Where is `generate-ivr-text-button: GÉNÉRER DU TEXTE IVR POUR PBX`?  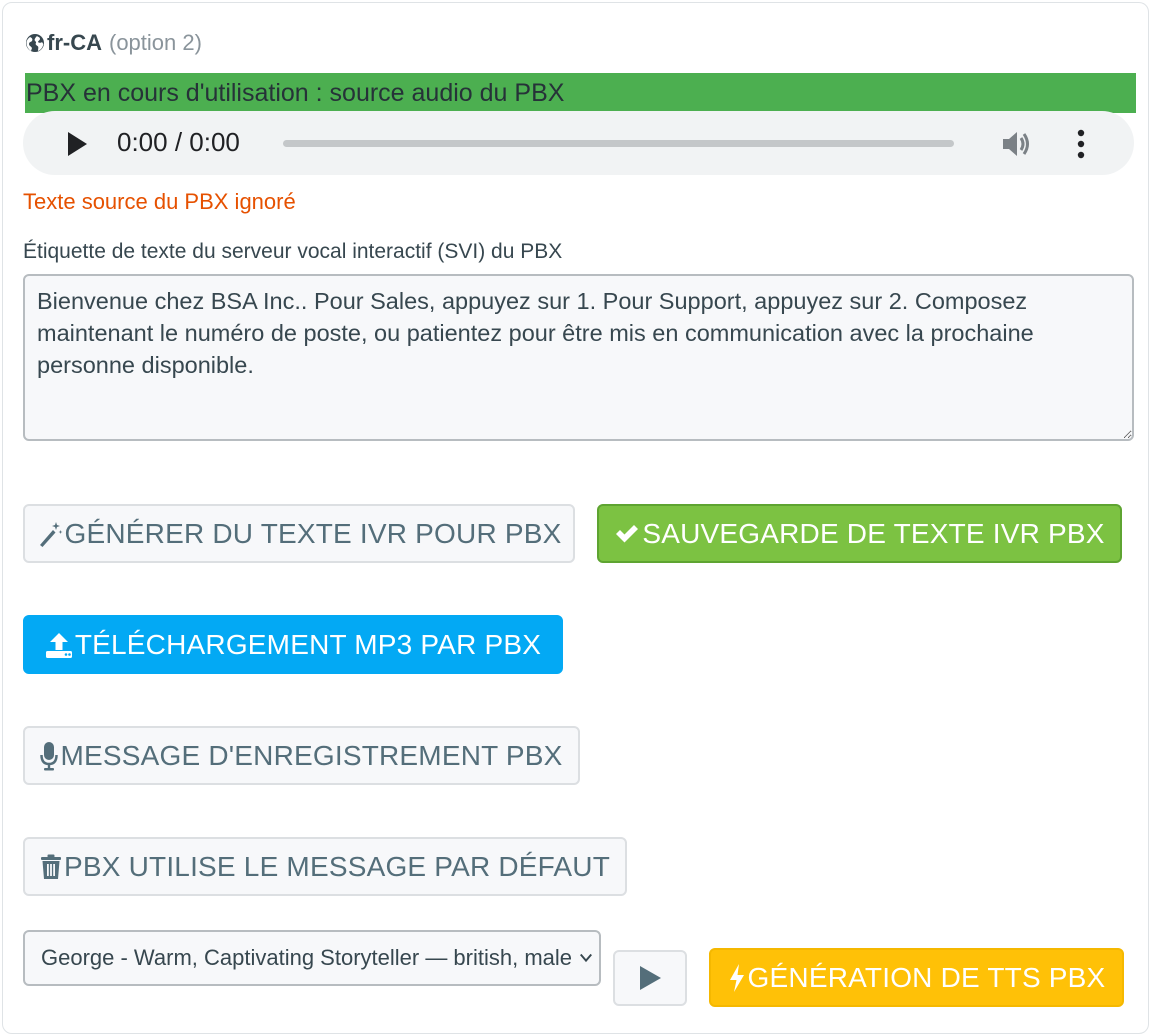 generate-ivr-text-button: GÉNÉRER DU TEXTE IVR POUR PBX is located at coordinates (299, 533).